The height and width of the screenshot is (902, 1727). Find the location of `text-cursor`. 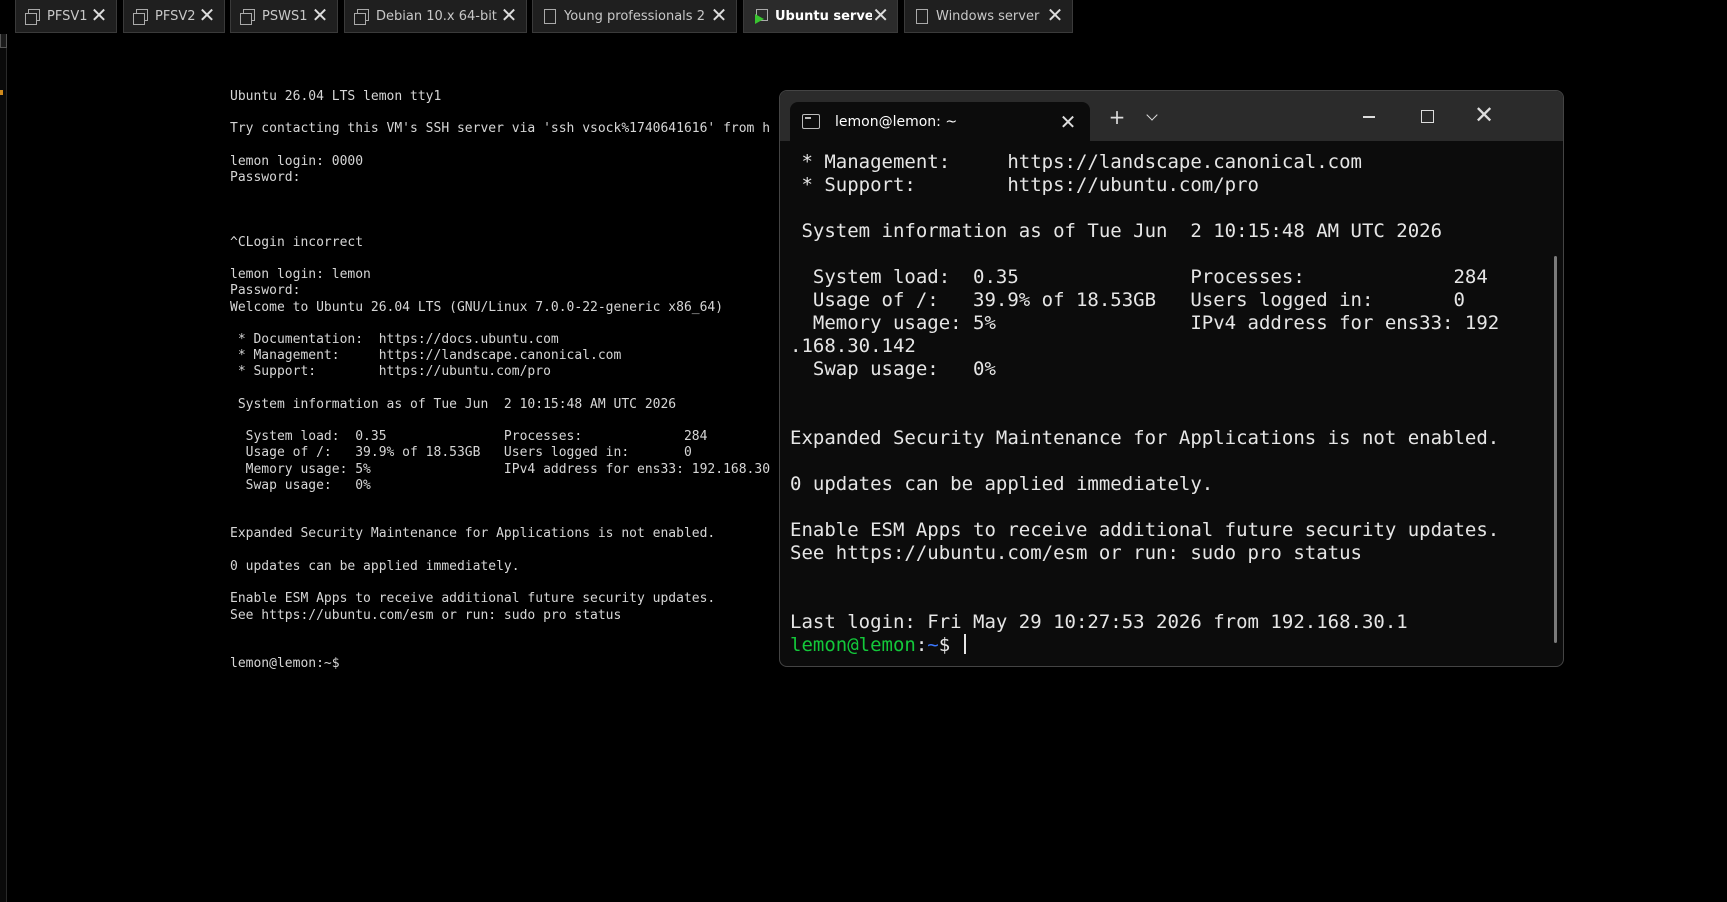

text-cursor is located at coordinates (964, 644).